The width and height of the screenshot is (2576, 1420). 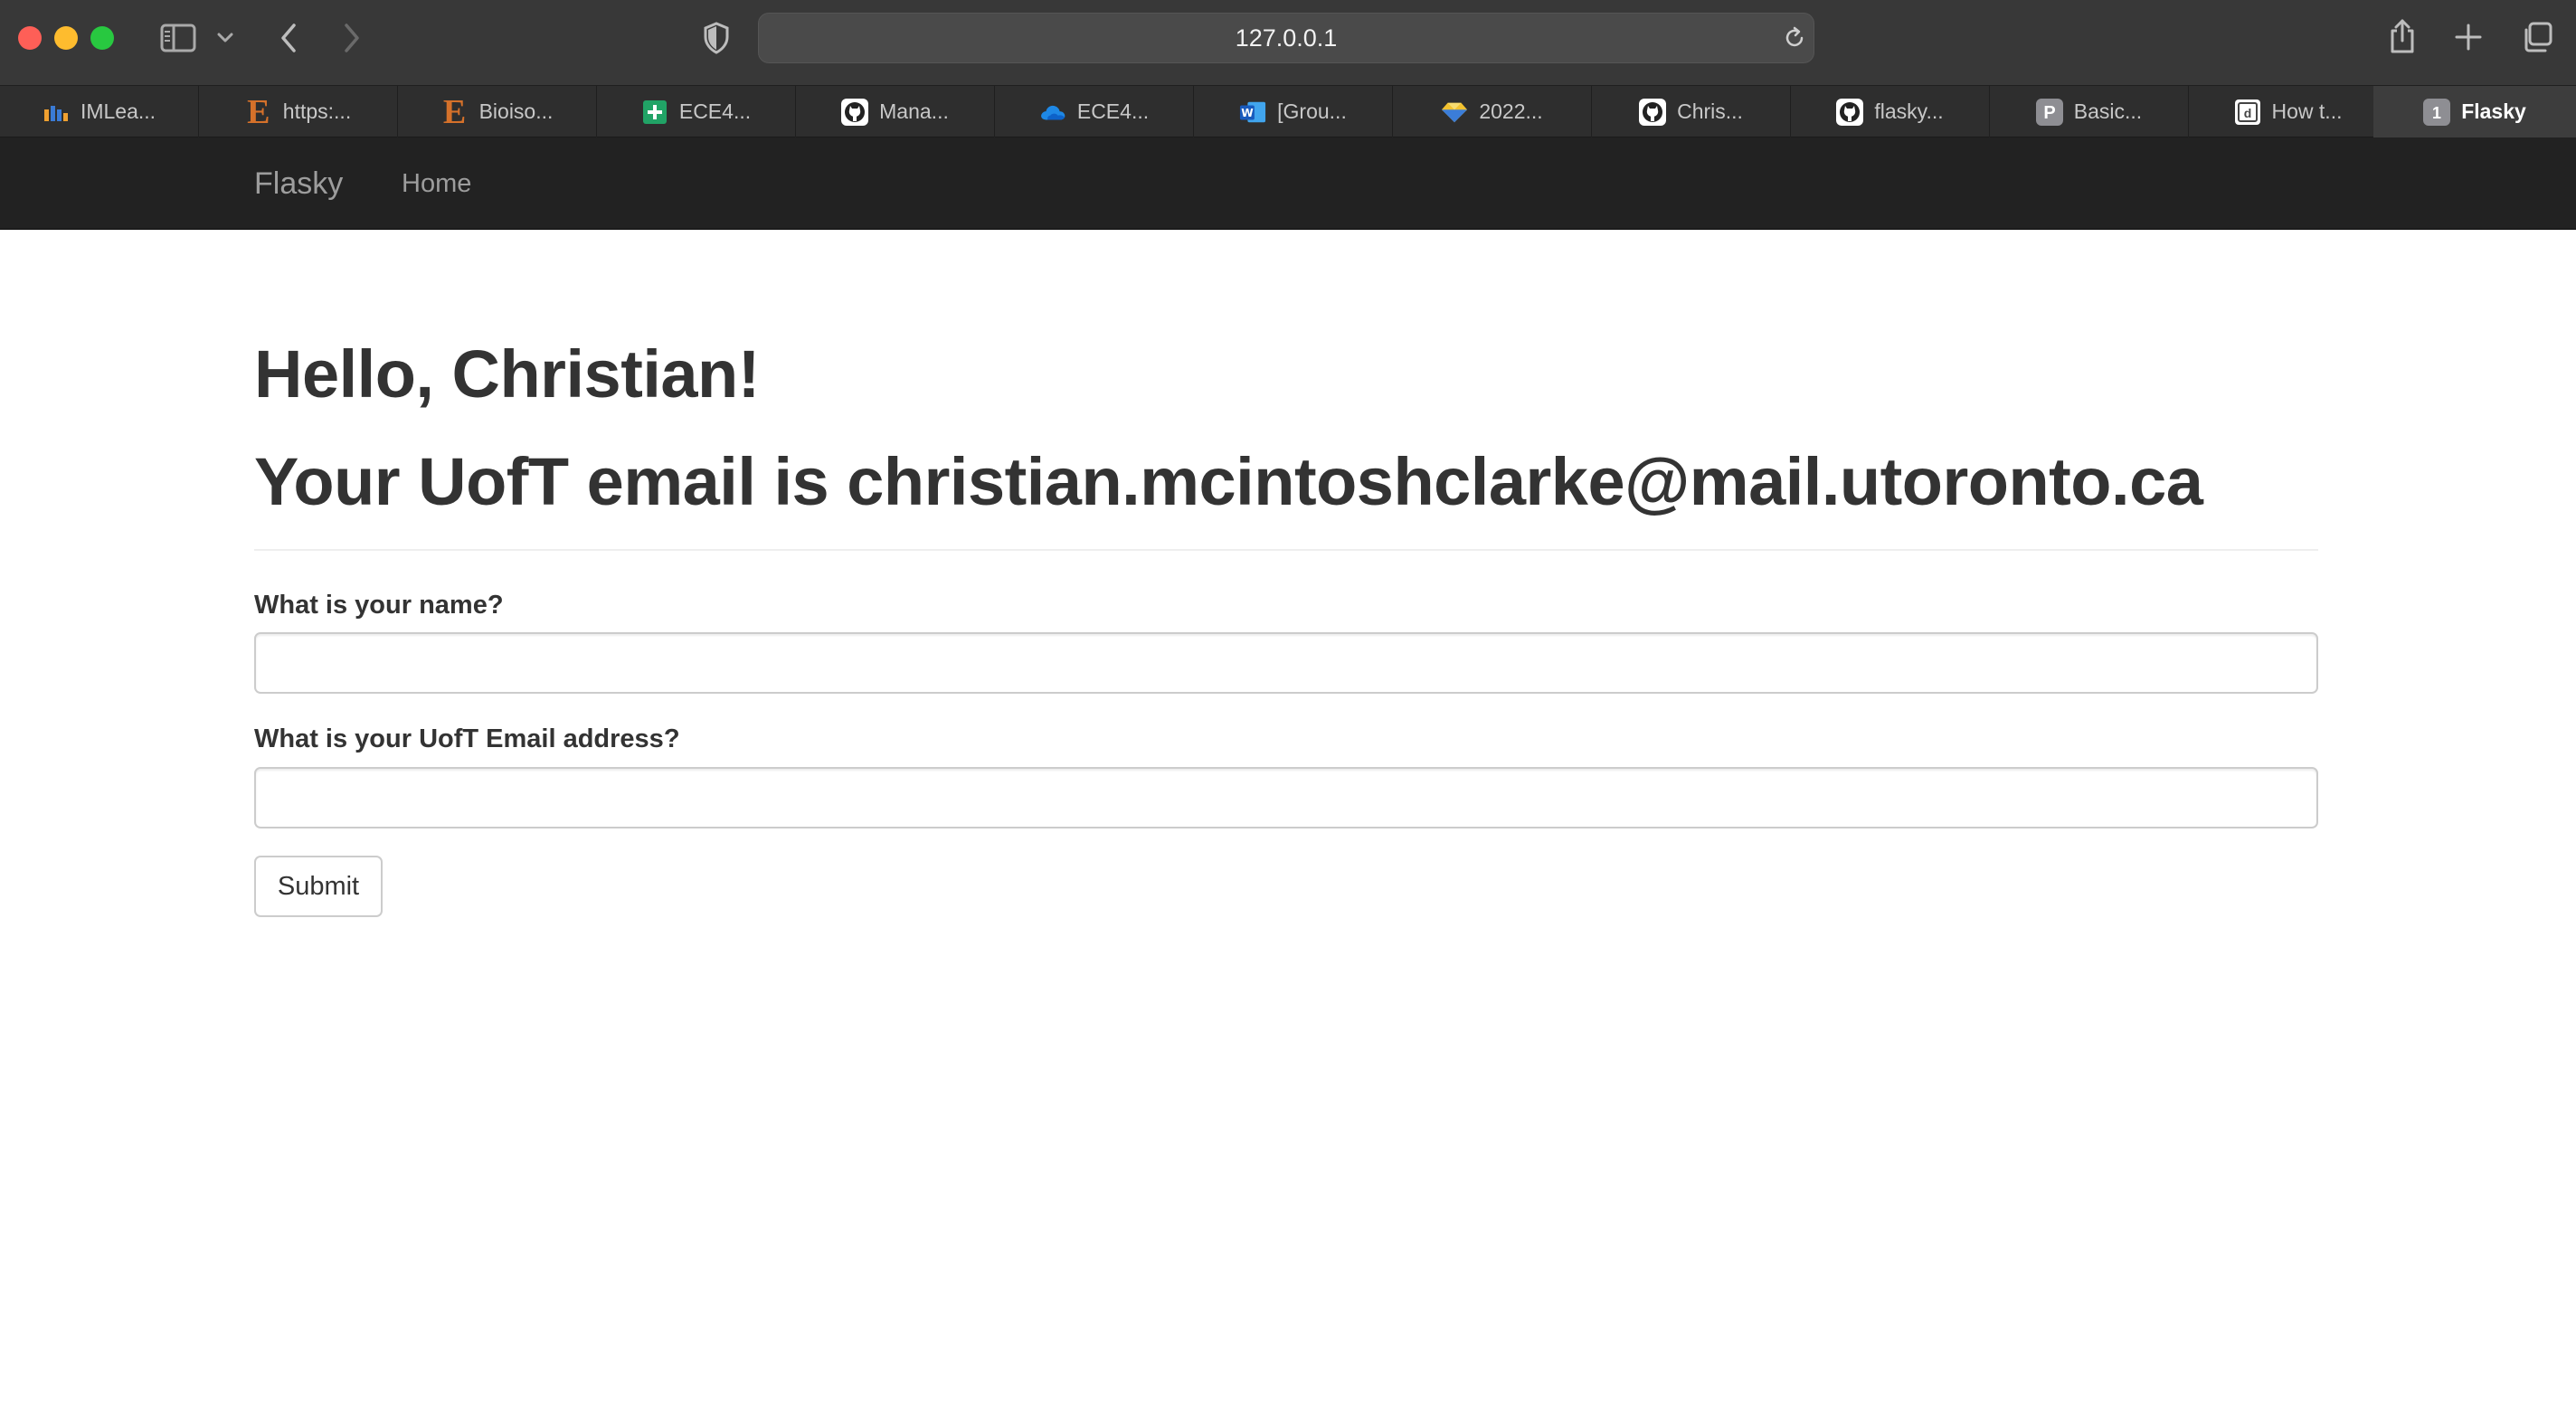 I want to click on p-letter-favicon-icon: P, so click(x=2049, y=112).